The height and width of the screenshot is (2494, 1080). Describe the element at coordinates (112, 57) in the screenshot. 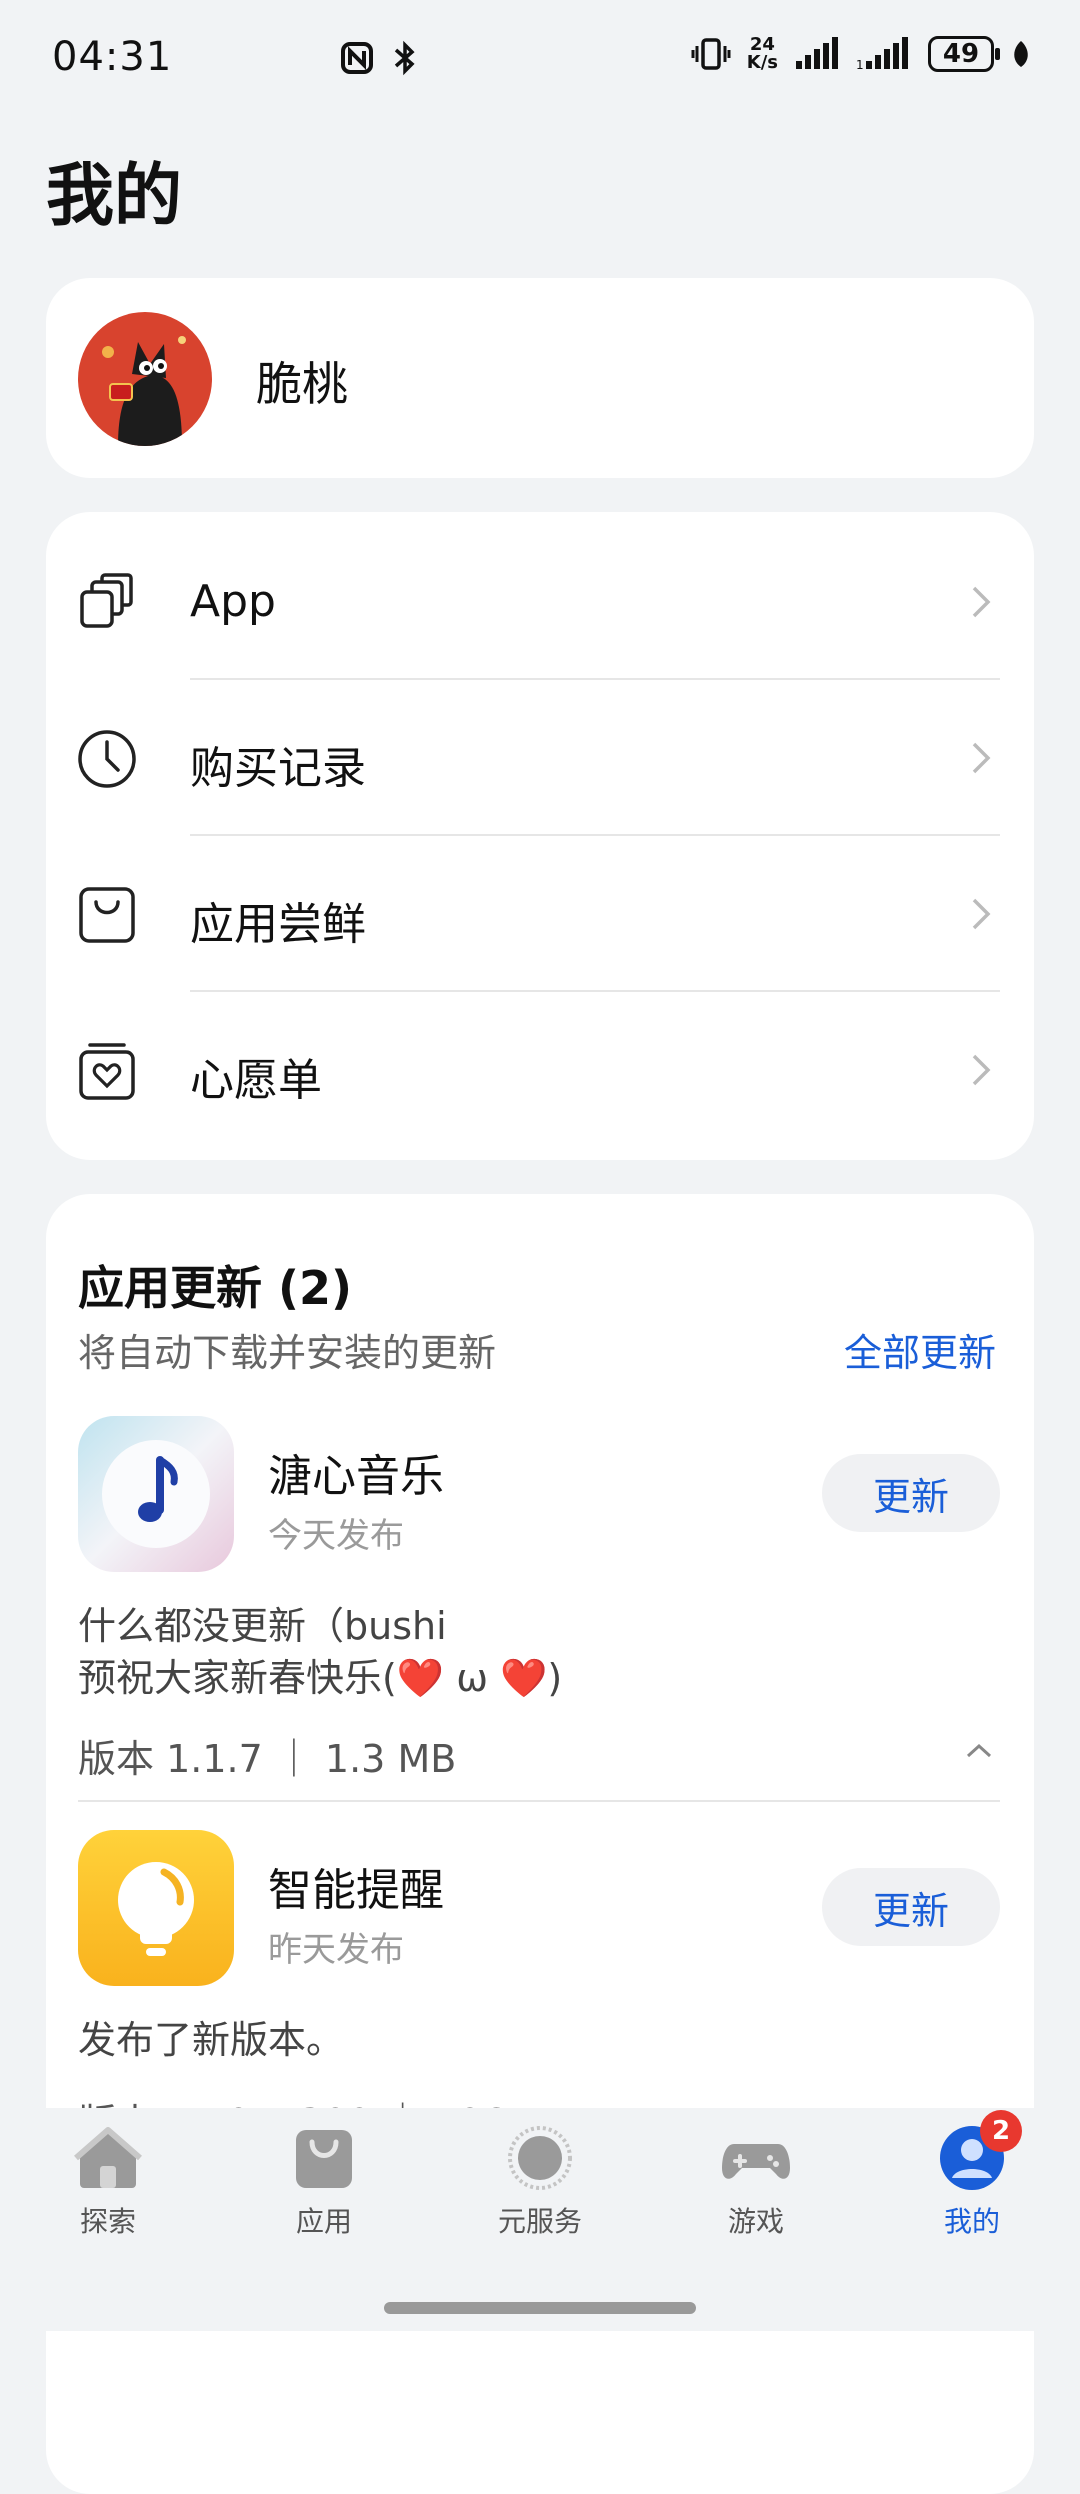

I see `status-time: 04:31` at that location.